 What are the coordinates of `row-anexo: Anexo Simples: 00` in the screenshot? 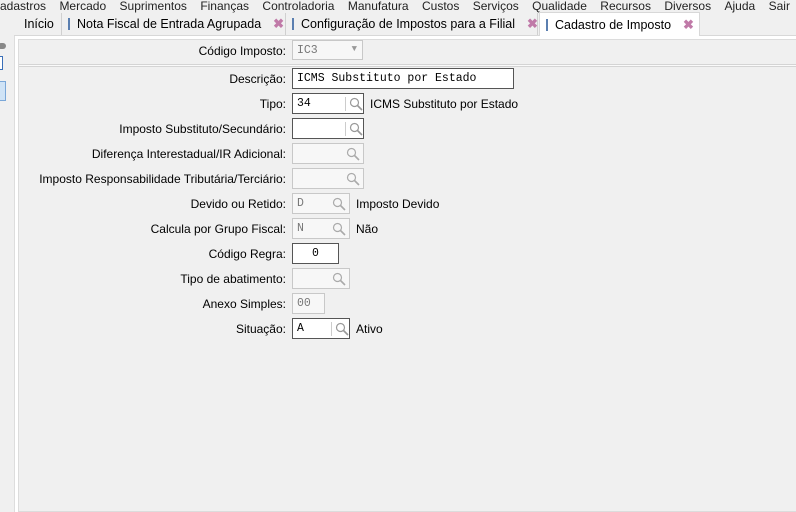 It's located at (398, 304).